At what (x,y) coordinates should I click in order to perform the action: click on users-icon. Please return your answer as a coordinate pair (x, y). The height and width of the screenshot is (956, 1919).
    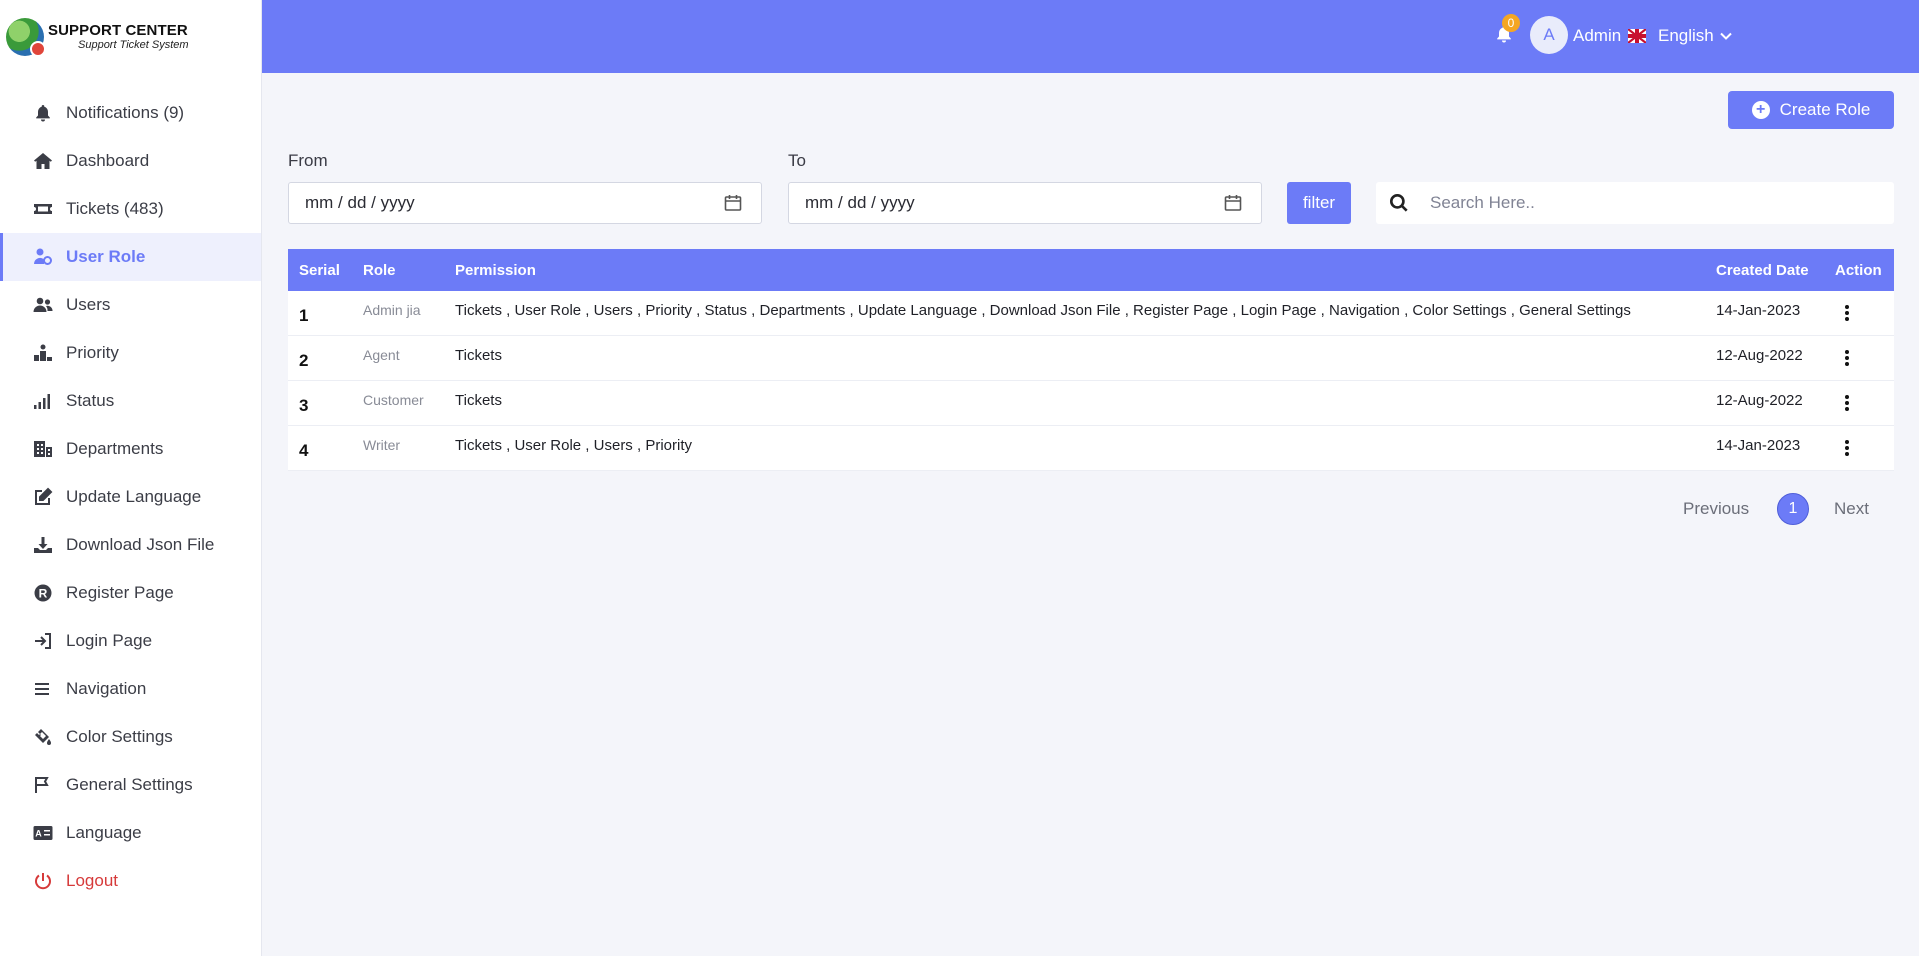
    Looking at the image, I should click on (43, 305).